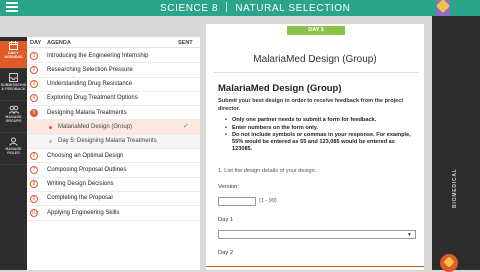 The height and width of the screenshot is (272, 480). I want to click on agenda-label: Day 5: Designing Malaria Treatments, so click(107, 141).